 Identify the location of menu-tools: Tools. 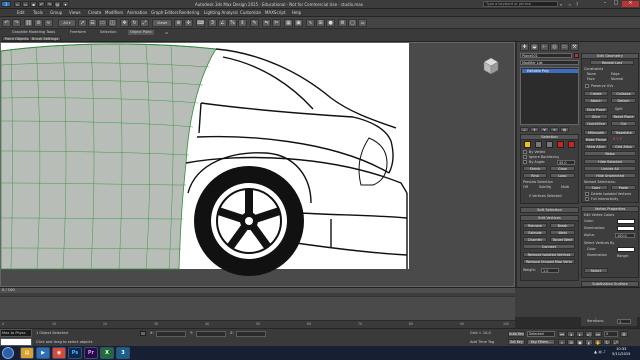
(38, 13).